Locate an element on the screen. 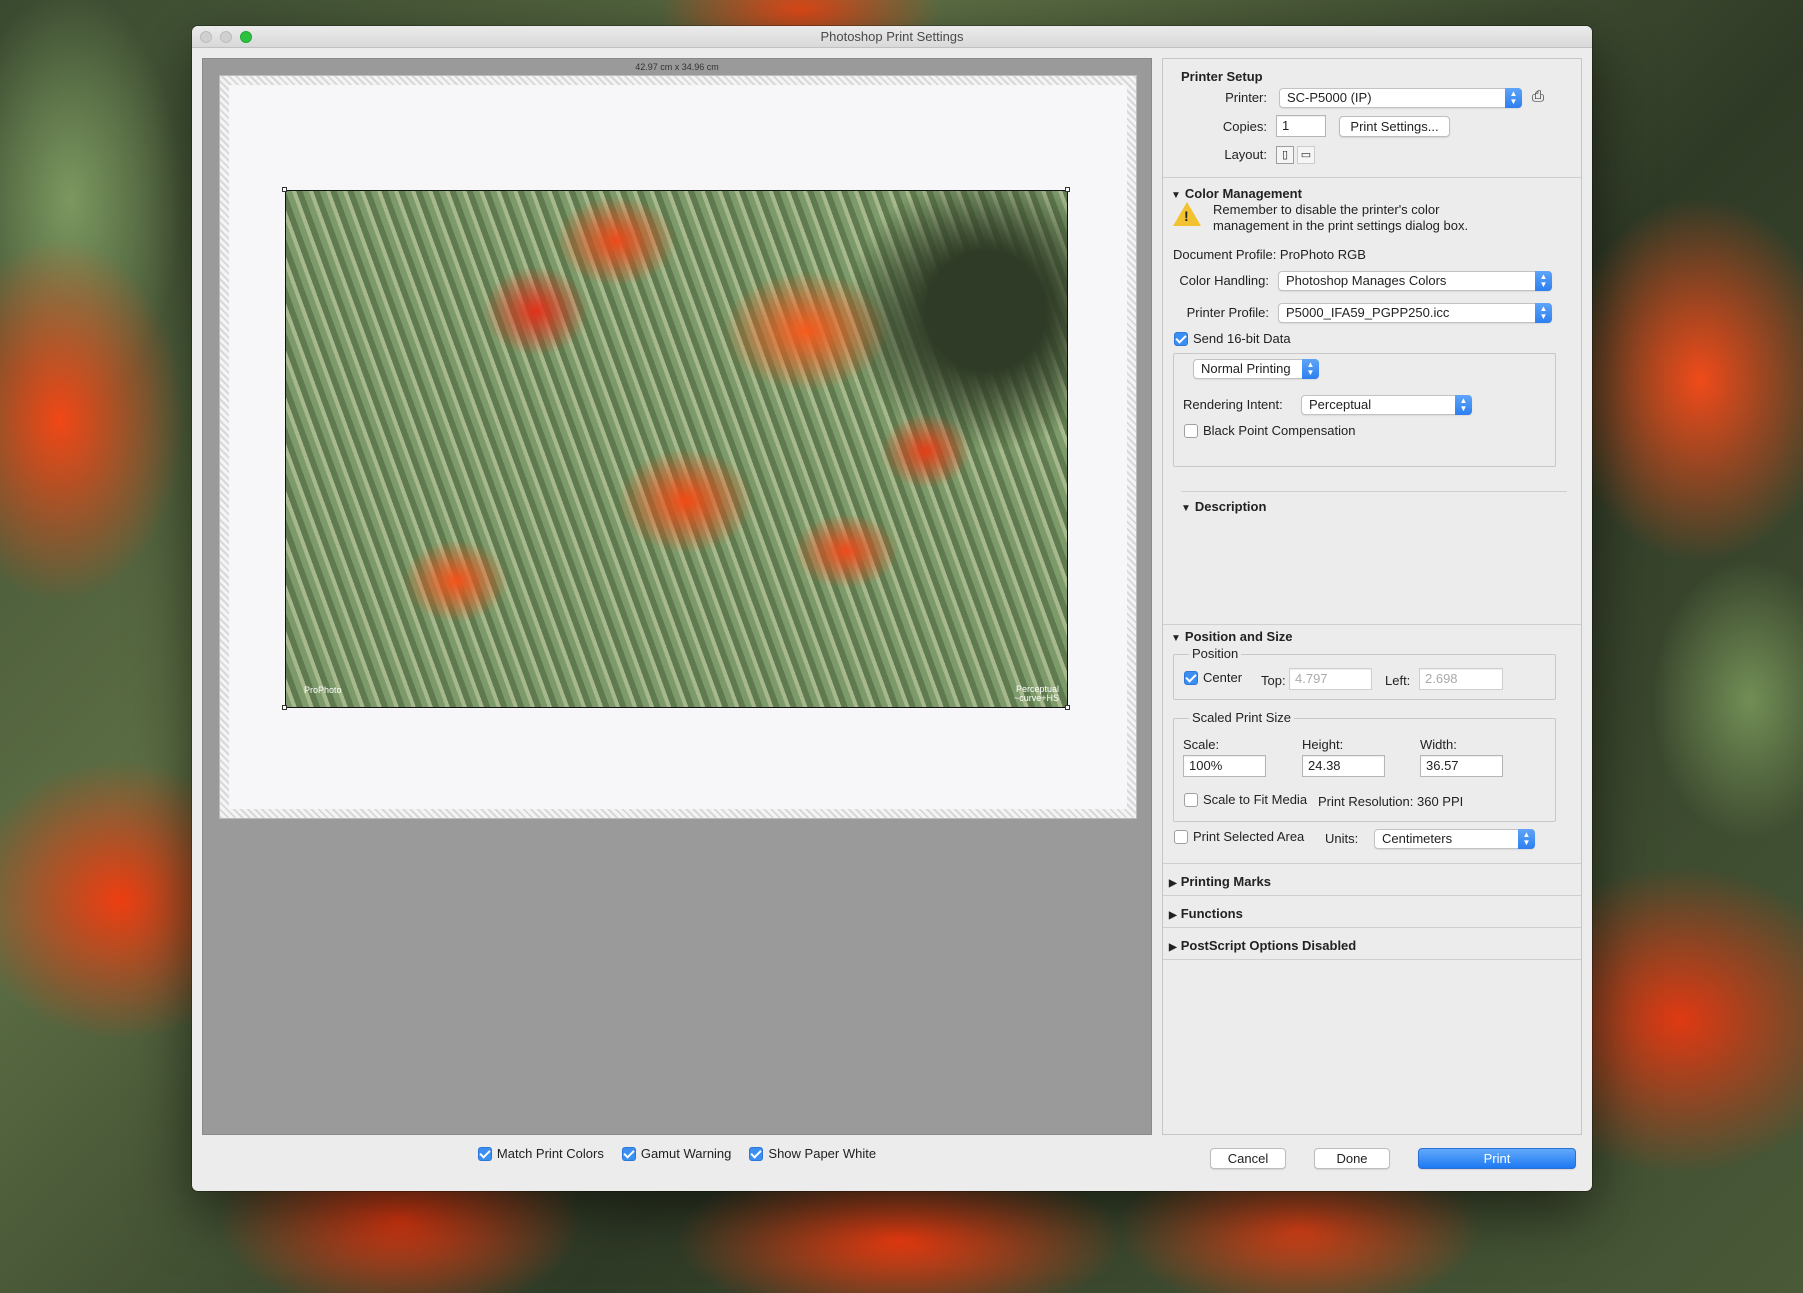 The image size is (1803, 1293). scale-to-fit-media-checkbox: Scale to Fit Media is located at coordinates (1245, 799).